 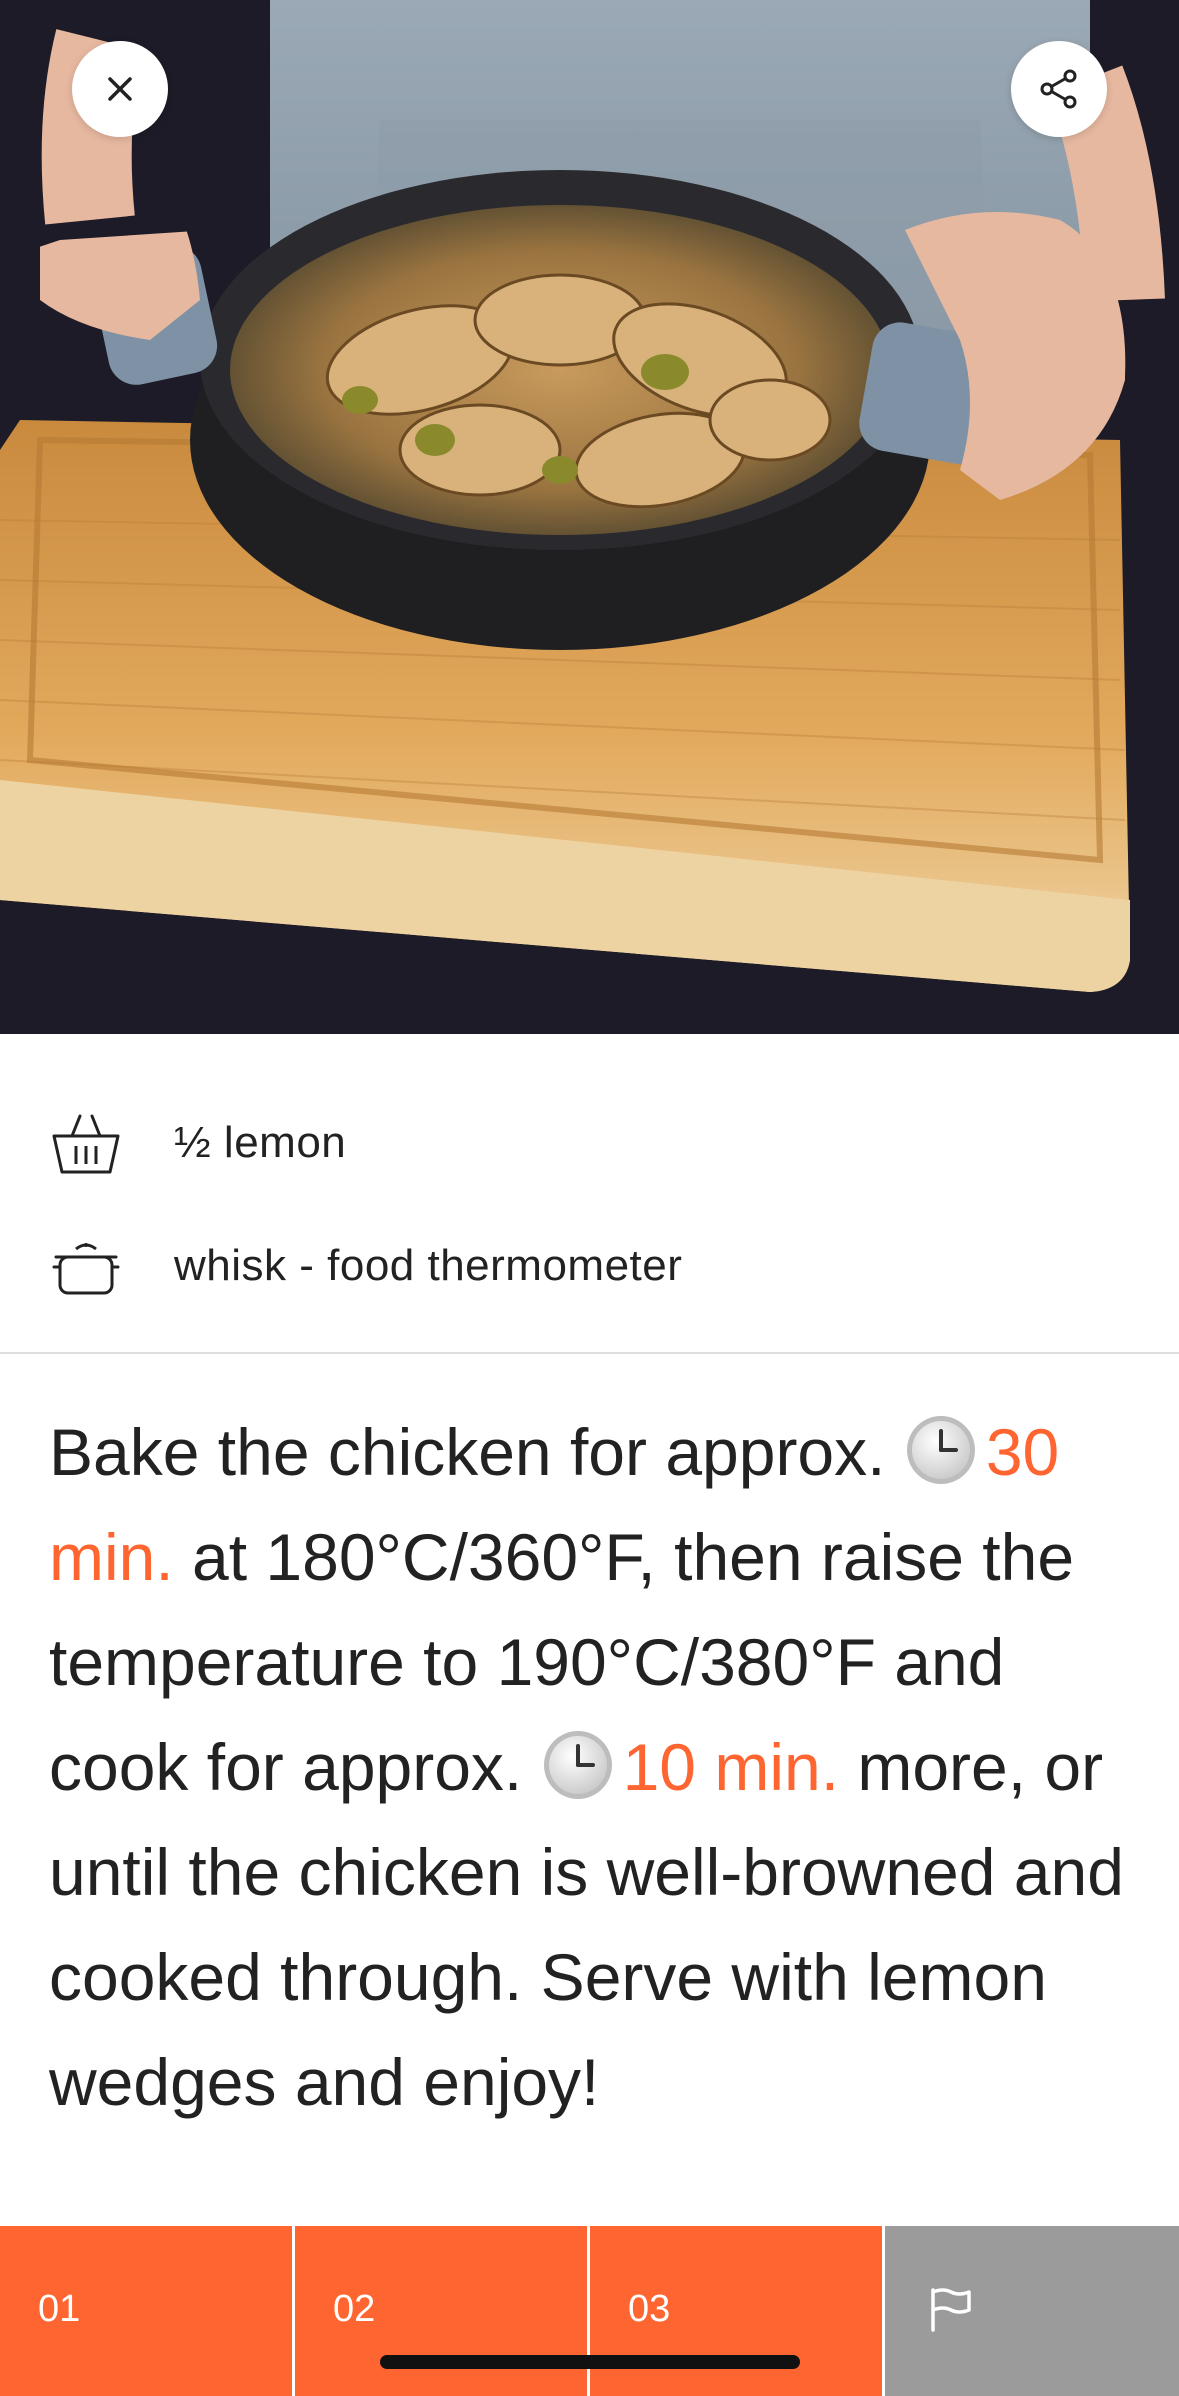 I want to click on pot-icon, so click(x=86, y=1269).